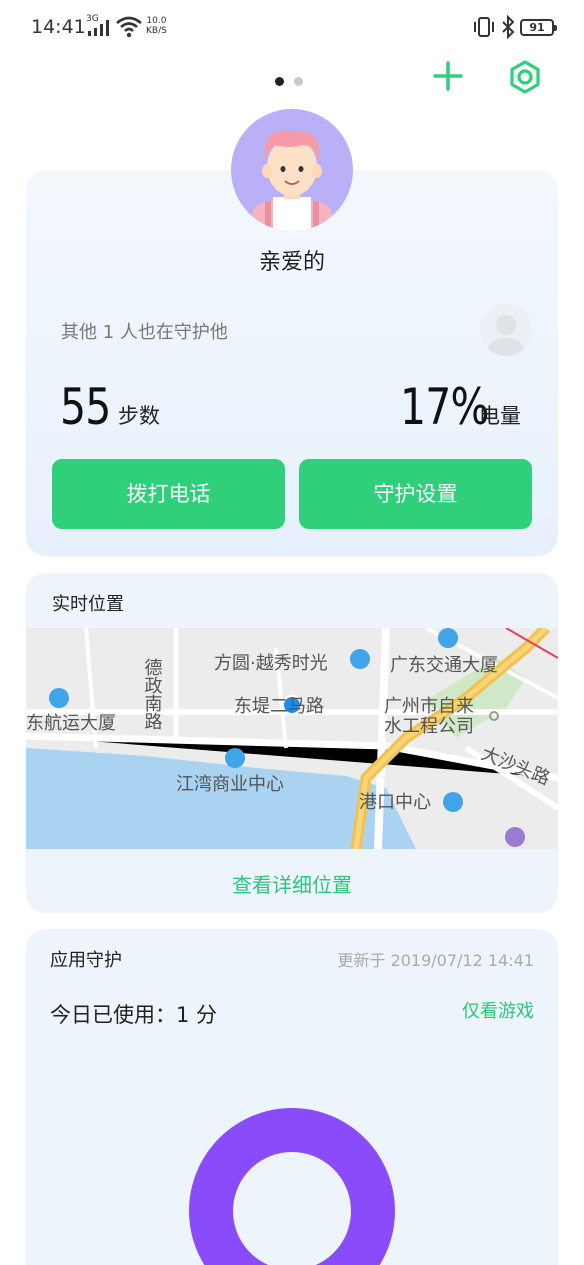 Image resolution: width=584 pixels, height=1265 pixels. What do you see at coordinates (538, 27) in the screenshot?
I see `battery-indicator: 91` at bounding box center [538, 27].